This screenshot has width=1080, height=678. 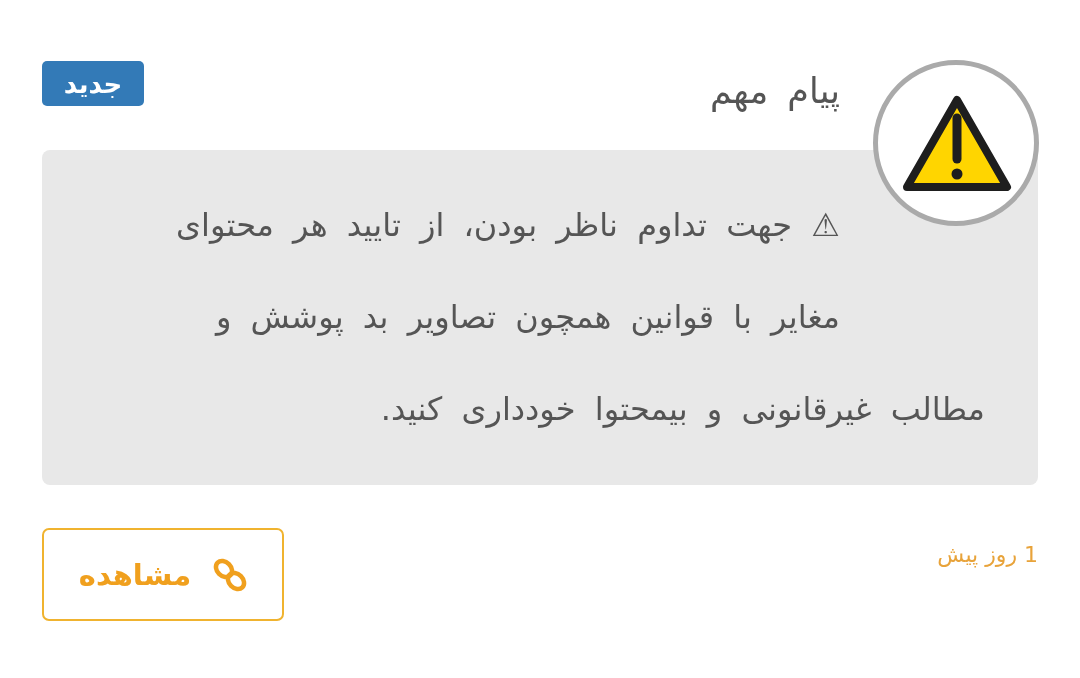 What do you see at coordinates (230, 574) in the screenshot?
I see `link-icon` at bounding box center [230, 574].